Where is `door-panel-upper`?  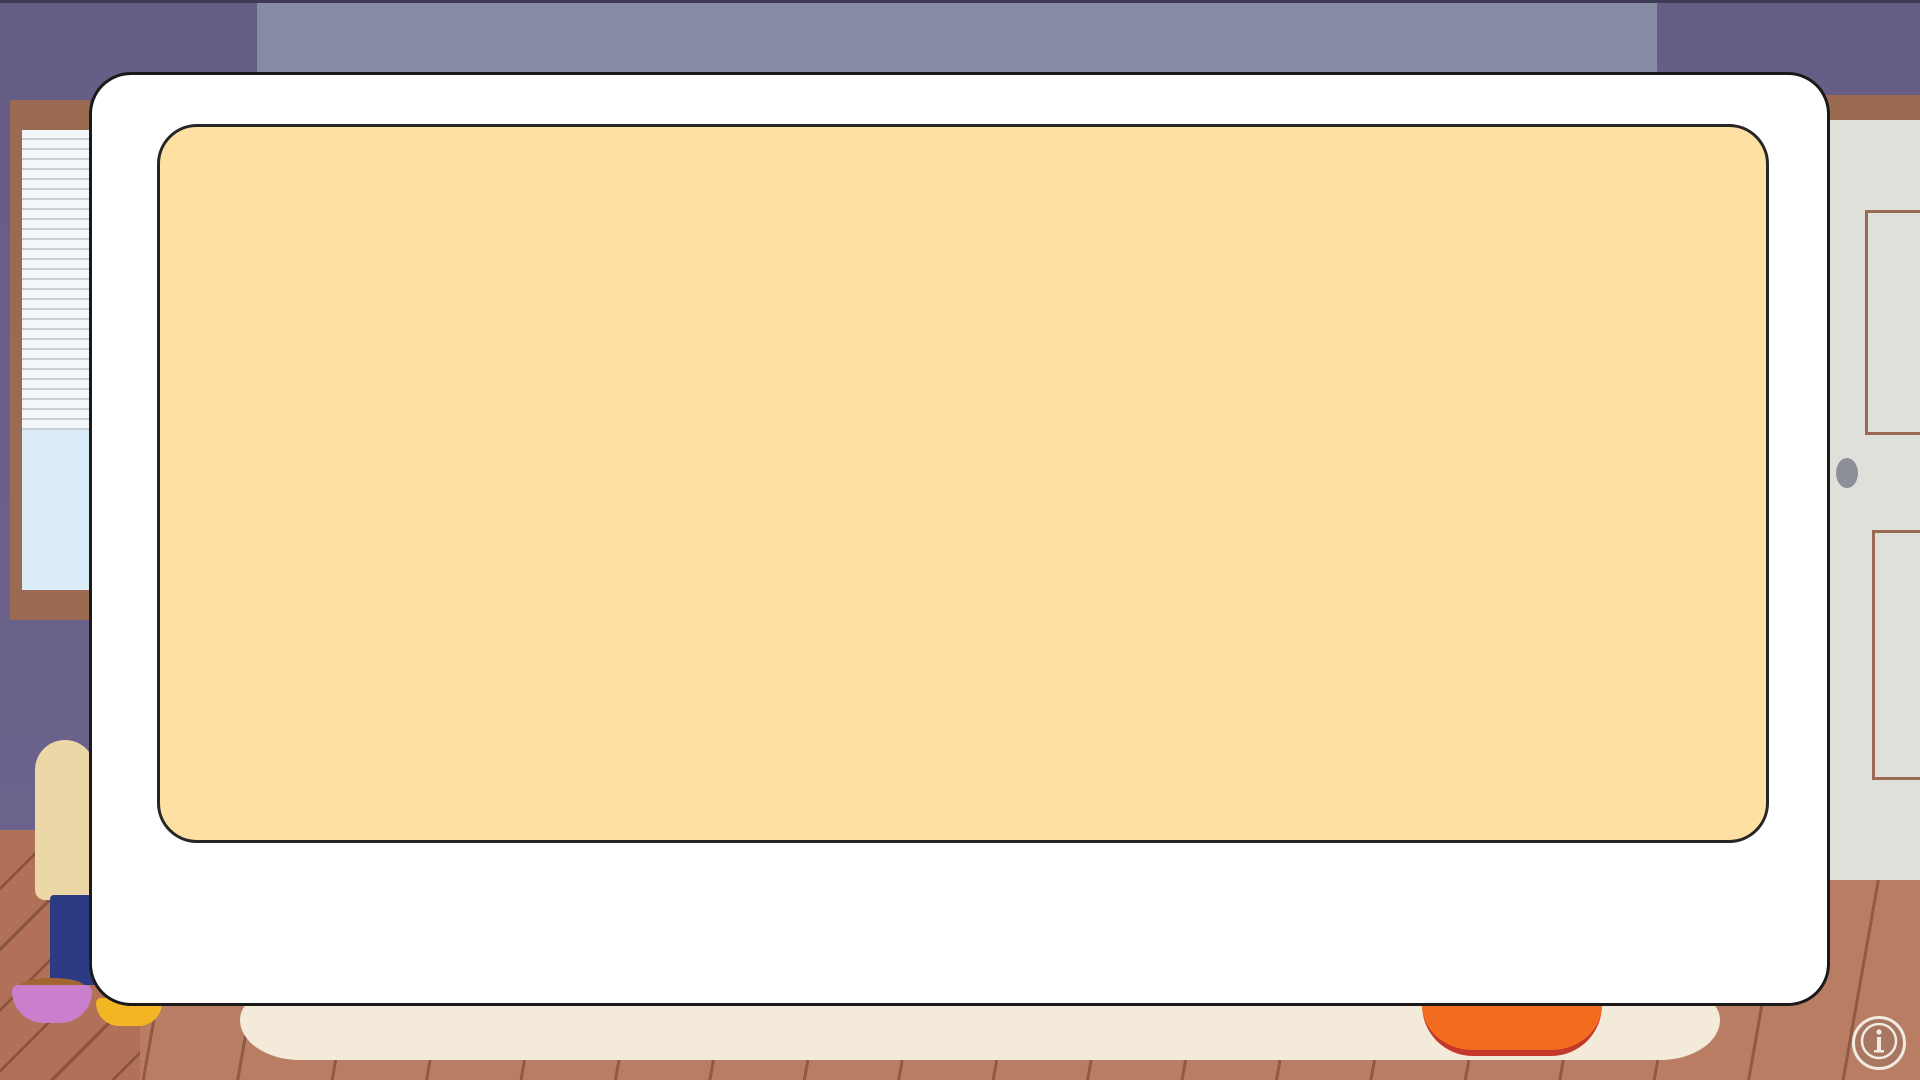
door-panel-upper is located at coordinates (1892, 322).